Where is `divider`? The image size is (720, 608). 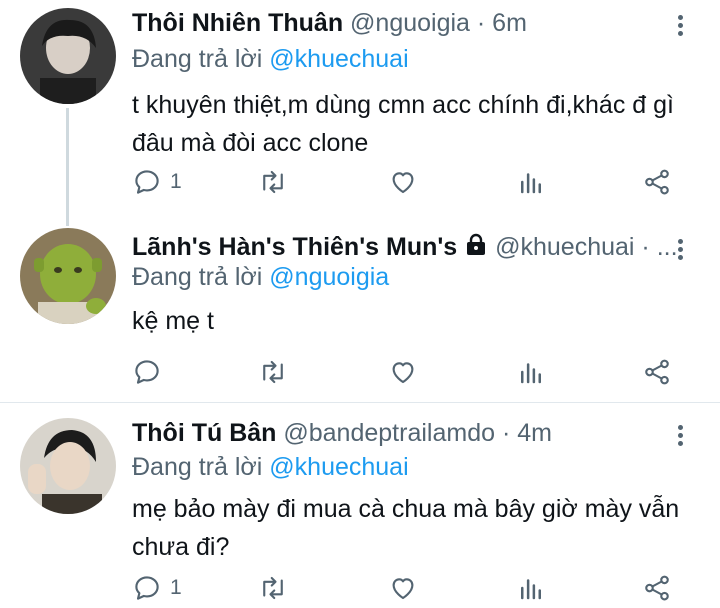 divider is located at coordinates (360, 402).